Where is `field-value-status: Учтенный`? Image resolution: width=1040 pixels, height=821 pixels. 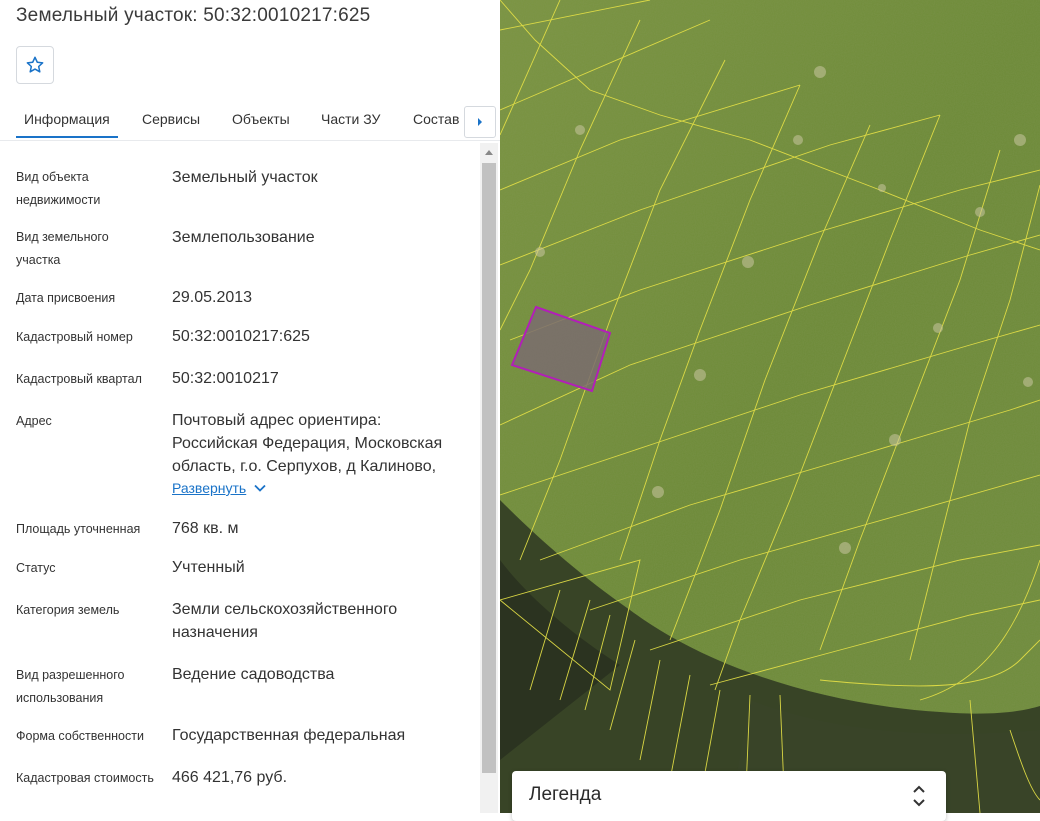 field-value-status: Учтенный is located at coordinates (208, 567).